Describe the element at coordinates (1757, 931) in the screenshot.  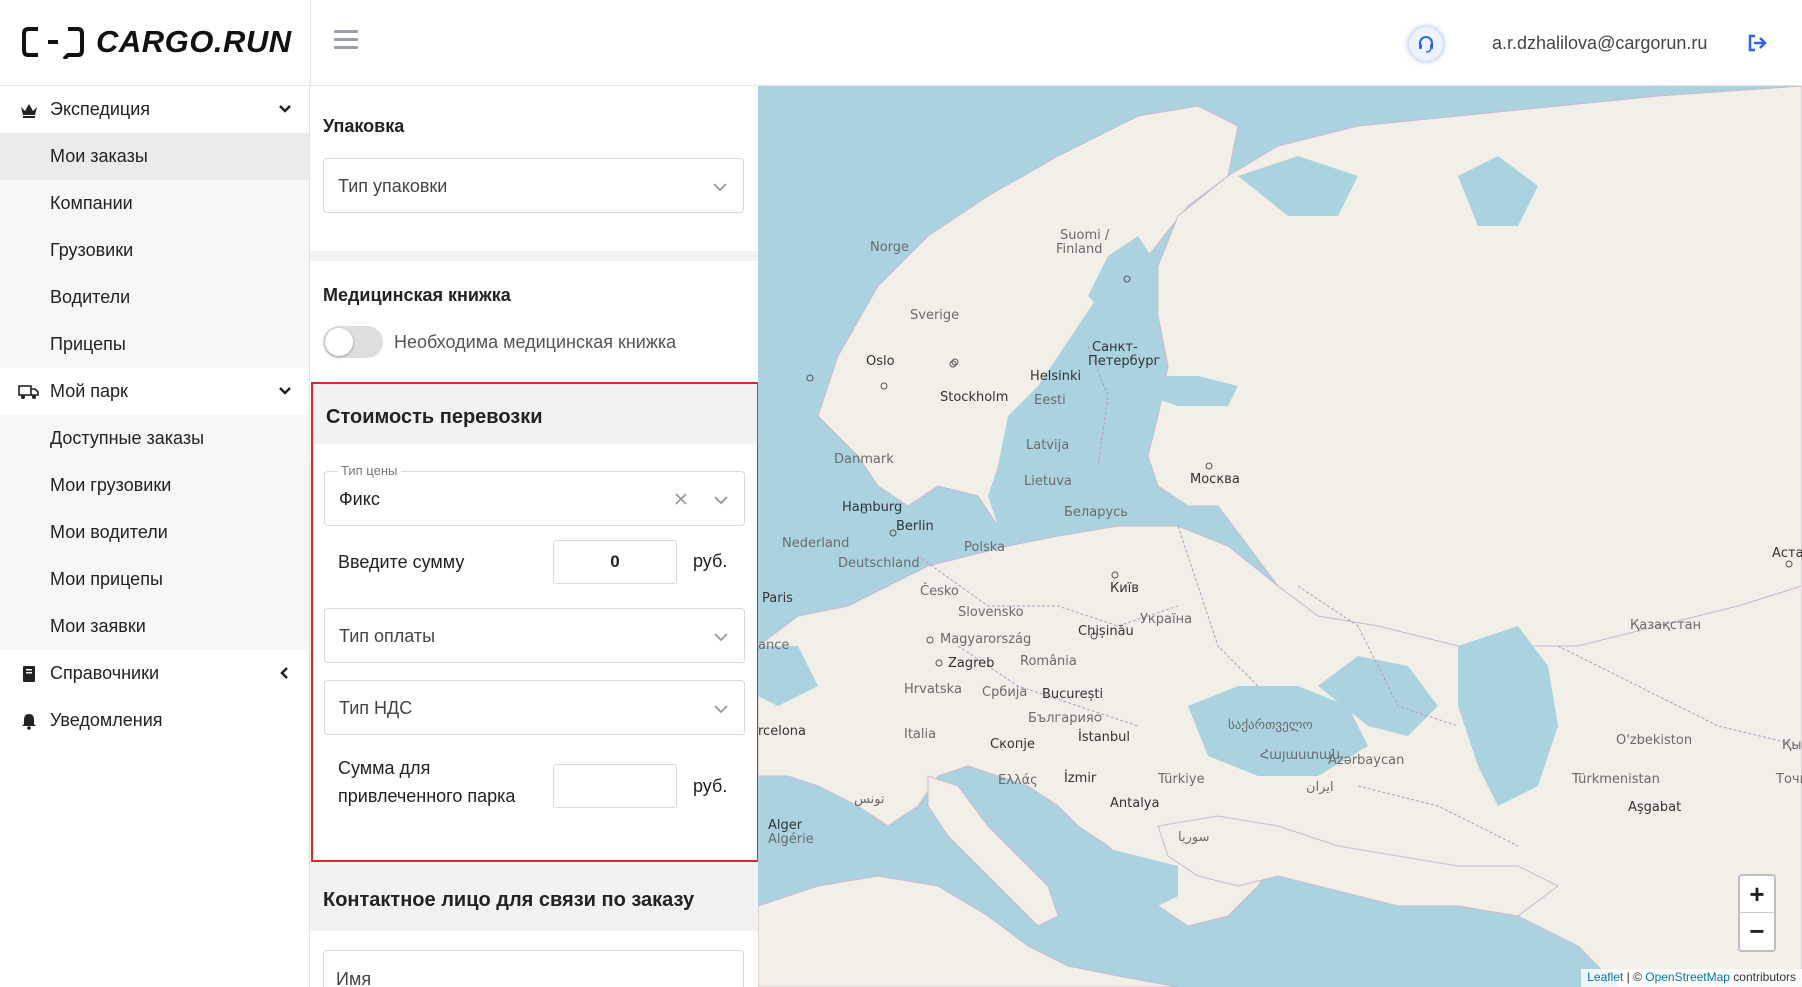
I see `zoom-out-button: −` at that location.